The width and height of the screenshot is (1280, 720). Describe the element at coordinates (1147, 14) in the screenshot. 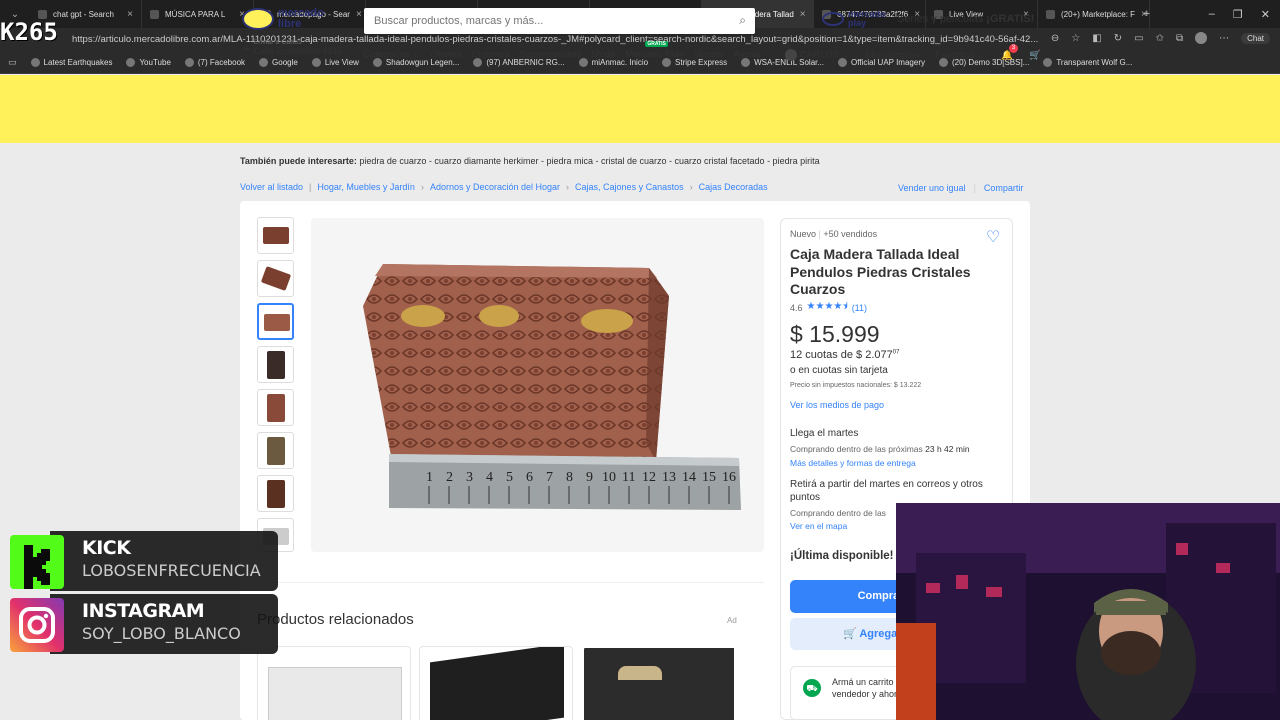

I see `new-tab-icon: +` at that location.